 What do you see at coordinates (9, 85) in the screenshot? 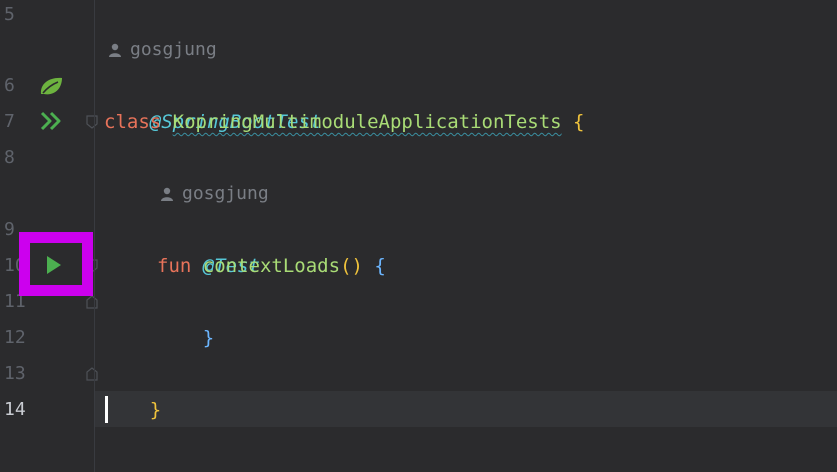
I see `line-number: 6` at bounding box center [9, 85].